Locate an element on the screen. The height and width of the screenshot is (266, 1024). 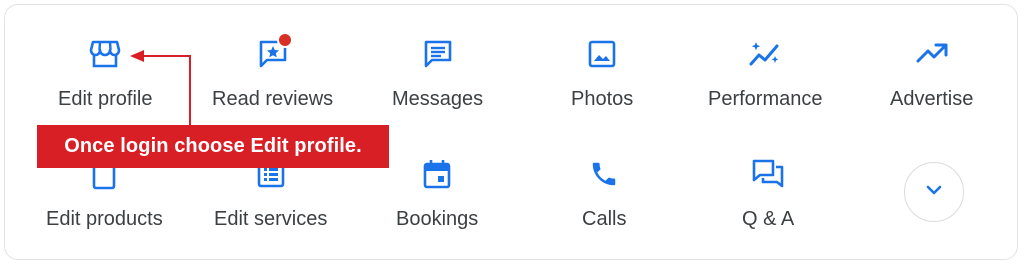
edit-profile-label: Edit profile is located at coordinates (105, 99).